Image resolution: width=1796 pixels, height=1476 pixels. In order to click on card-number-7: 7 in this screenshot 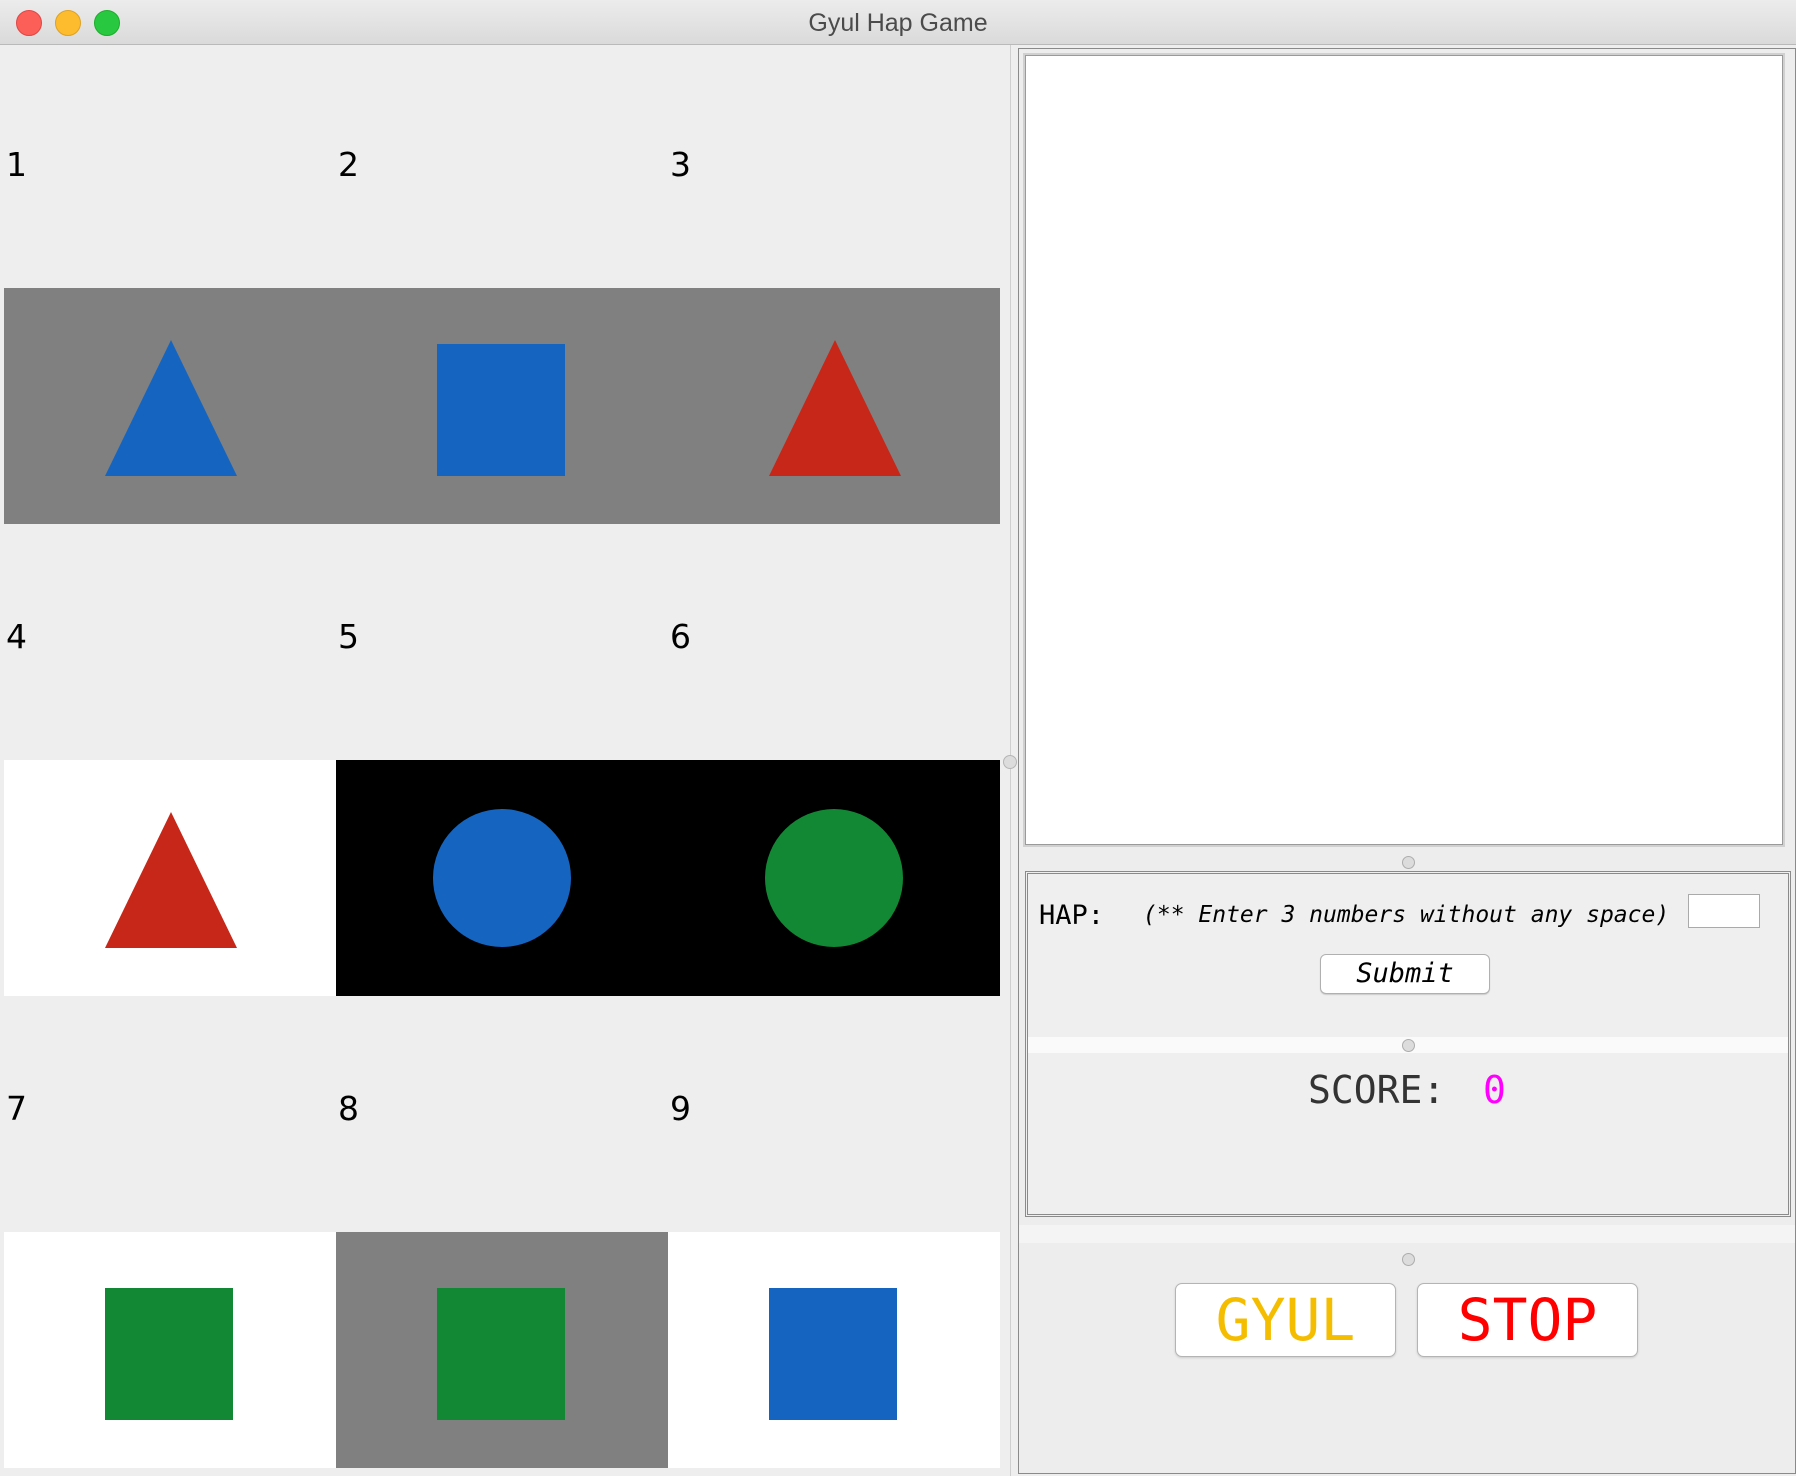, I will do `click(16, 1108)`.